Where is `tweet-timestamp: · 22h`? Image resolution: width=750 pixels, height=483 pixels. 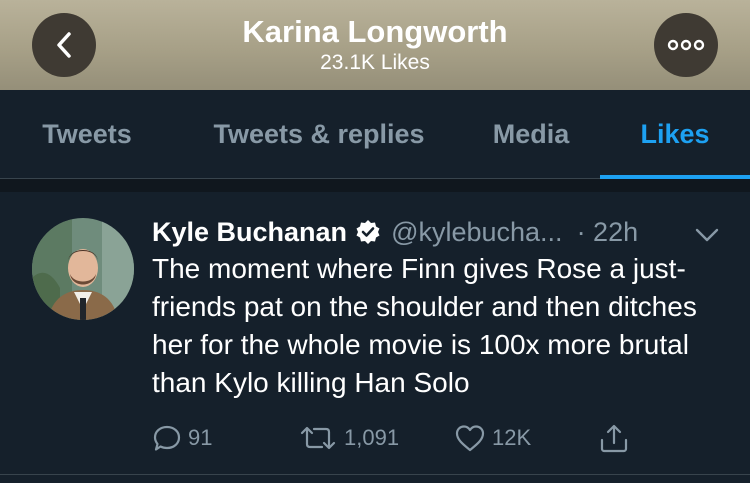
tweet-timestamp: · 22h is located at coordinates (608, 232).